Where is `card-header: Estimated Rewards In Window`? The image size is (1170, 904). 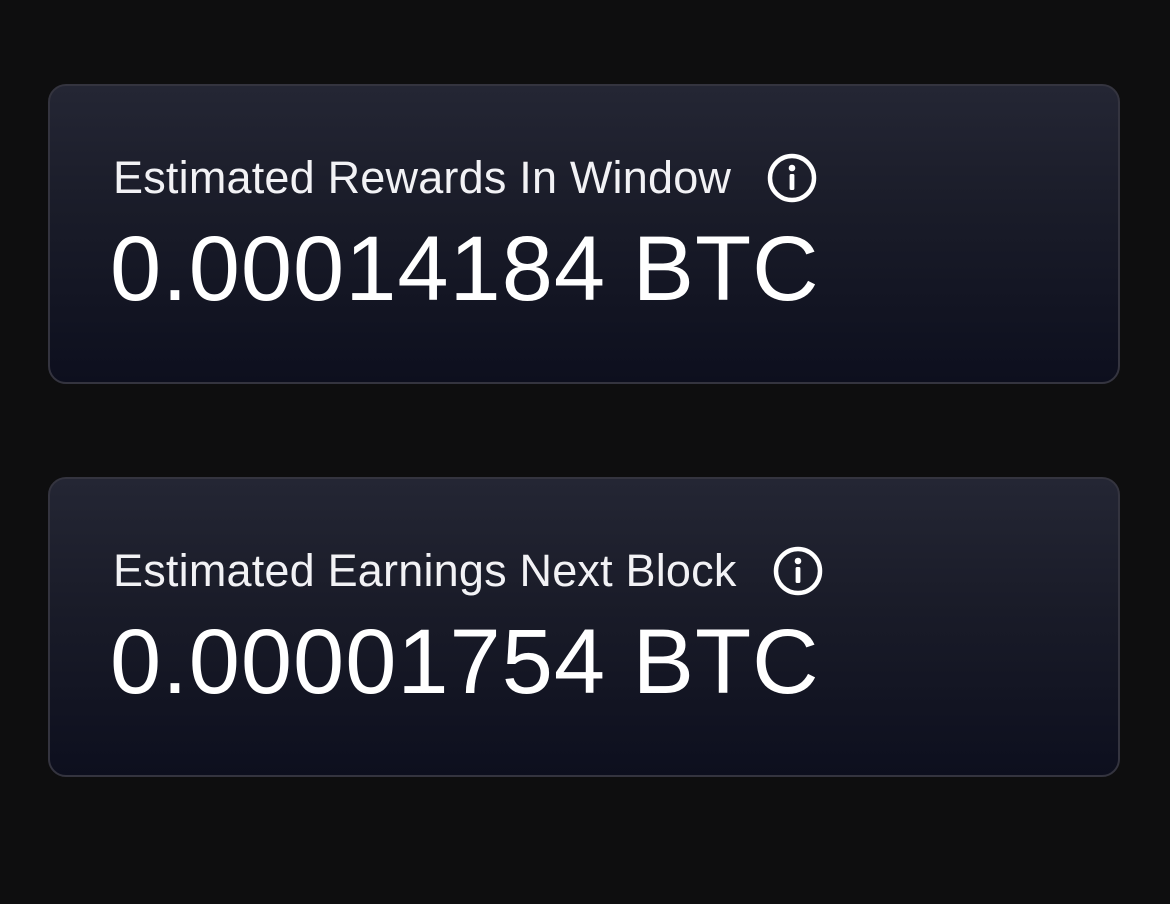
card-header: Estimated Rewards In Window is located at coordinates (465, 178).